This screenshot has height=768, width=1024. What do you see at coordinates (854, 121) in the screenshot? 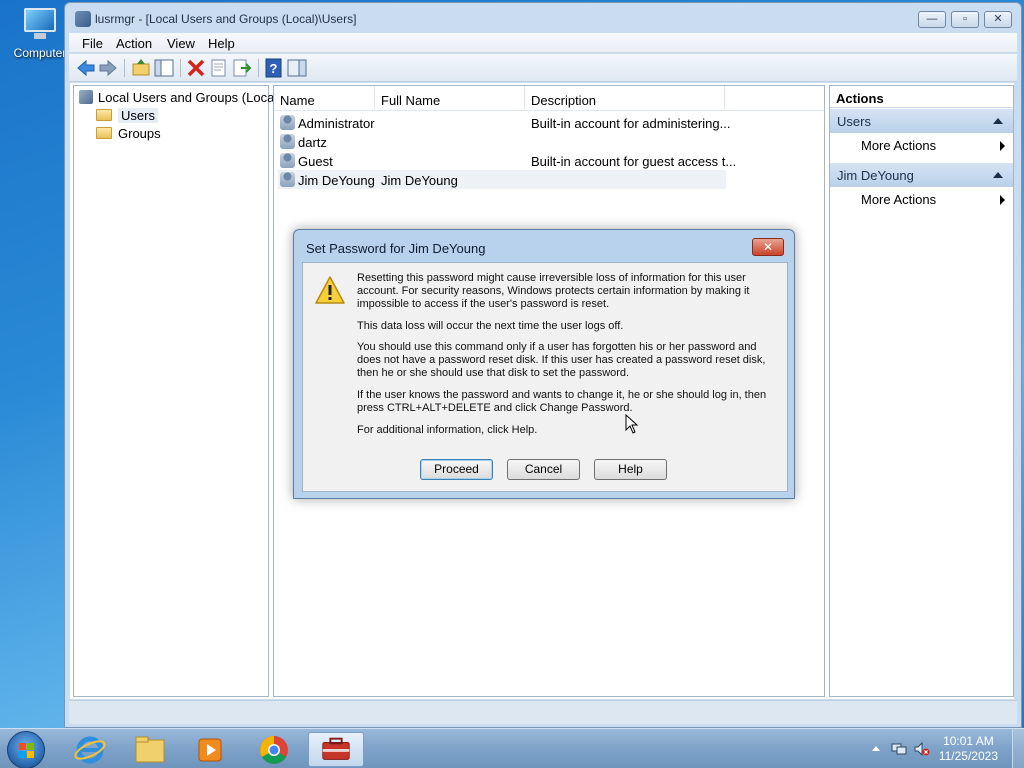
I see `actions-section-users-label: Users` at bounding box center [854, 121].